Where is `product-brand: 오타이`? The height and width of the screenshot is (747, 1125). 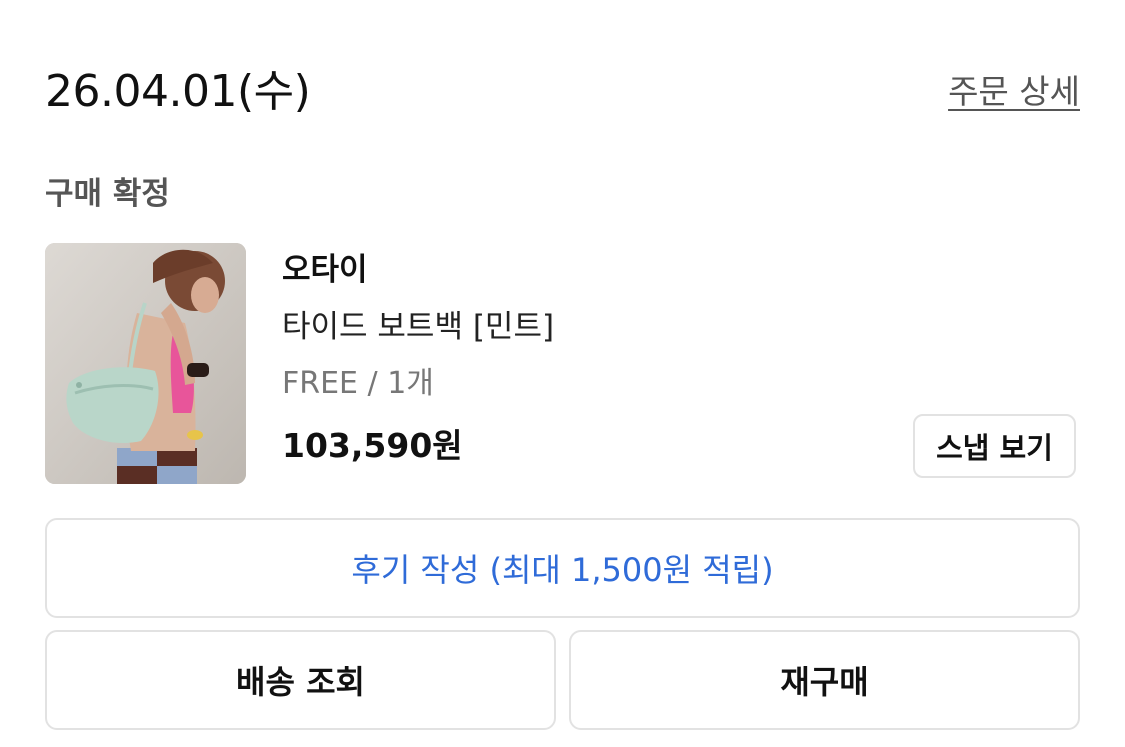 product-brand: 오타이 is located at coordinates (325, 270).